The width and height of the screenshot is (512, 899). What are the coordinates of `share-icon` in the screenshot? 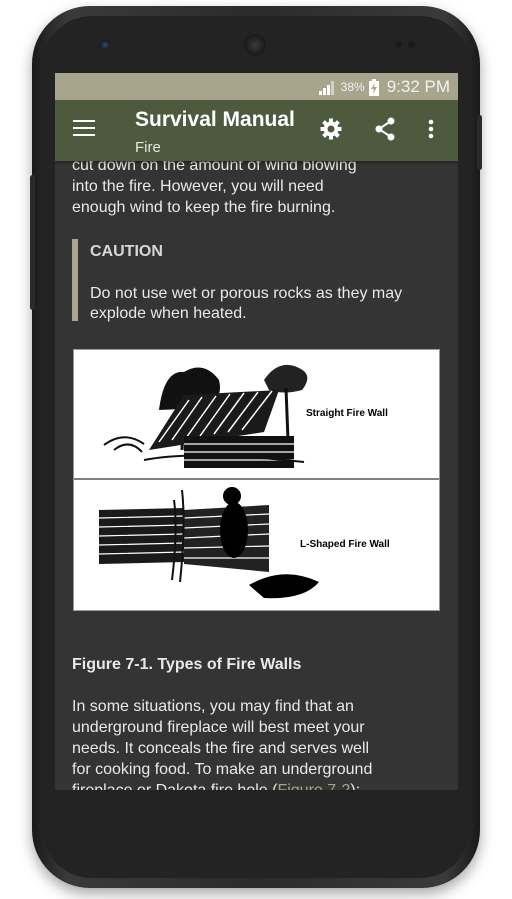 It's located at (385, 129).